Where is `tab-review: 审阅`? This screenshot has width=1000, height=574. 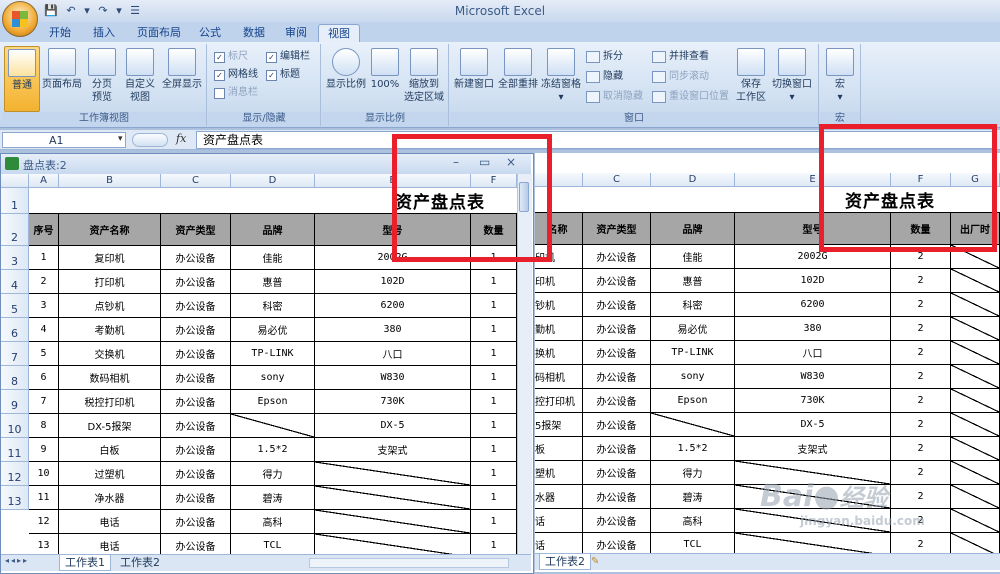
tab-review: 审阅 is located at coordinates (296, 33).